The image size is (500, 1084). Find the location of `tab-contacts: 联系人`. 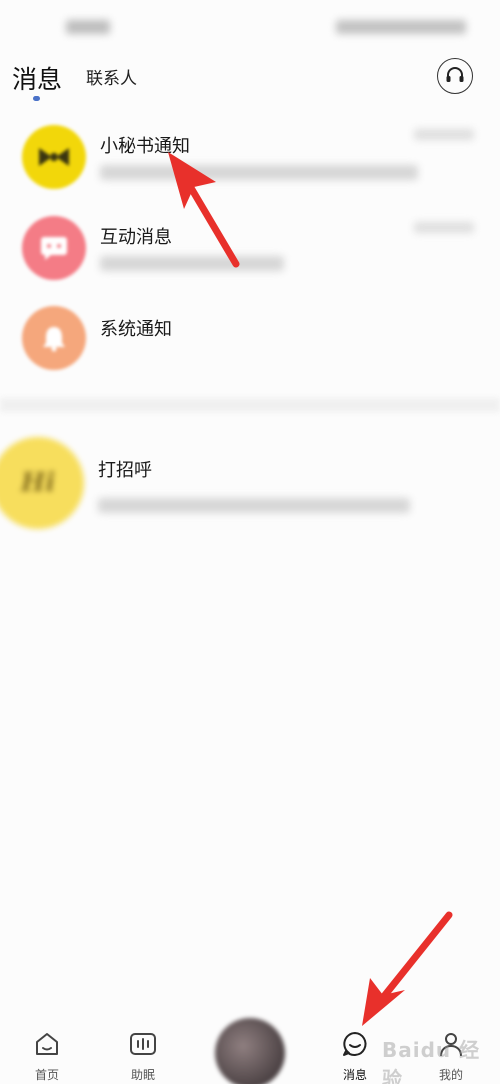

tab-contacts: 联系人 is located at coordinates (111, 76).